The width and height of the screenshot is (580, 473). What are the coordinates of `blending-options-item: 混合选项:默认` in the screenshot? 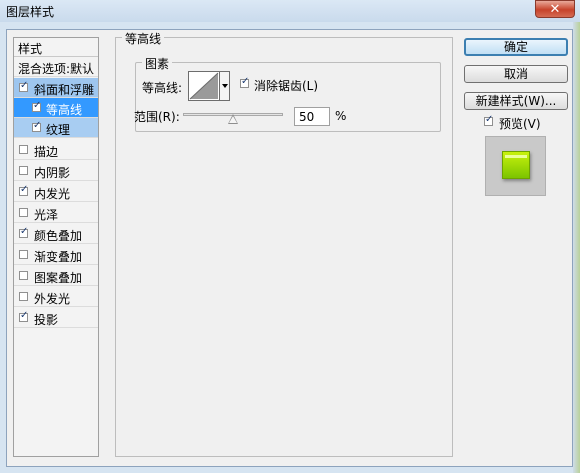 It's located at (56, 67).